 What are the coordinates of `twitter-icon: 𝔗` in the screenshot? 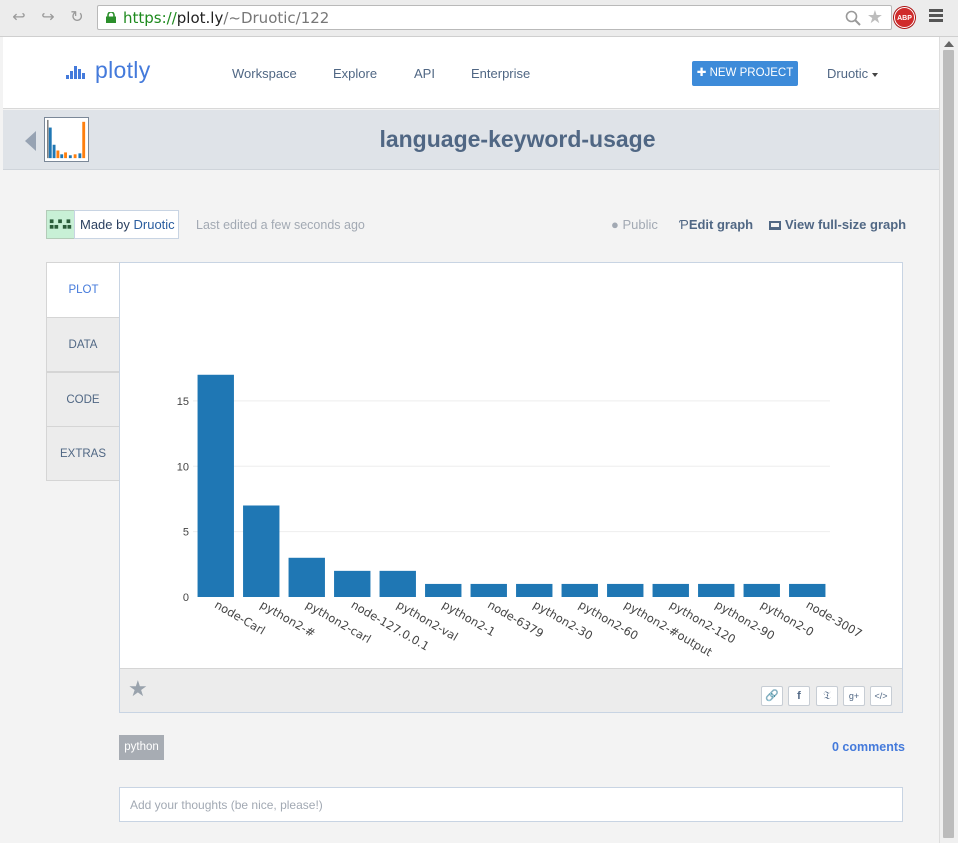 It's located at (827, 696).